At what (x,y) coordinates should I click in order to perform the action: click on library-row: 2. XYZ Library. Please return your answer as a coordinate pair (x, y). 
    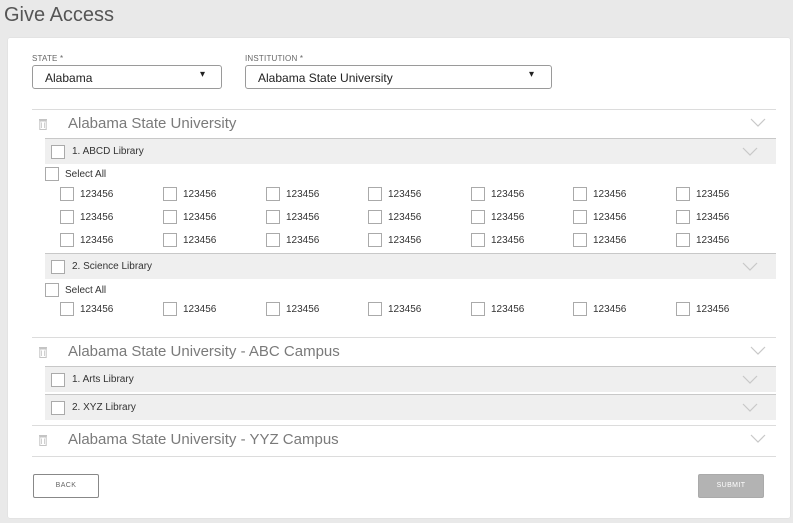
    Looking at the image, I should click on (410, 407).